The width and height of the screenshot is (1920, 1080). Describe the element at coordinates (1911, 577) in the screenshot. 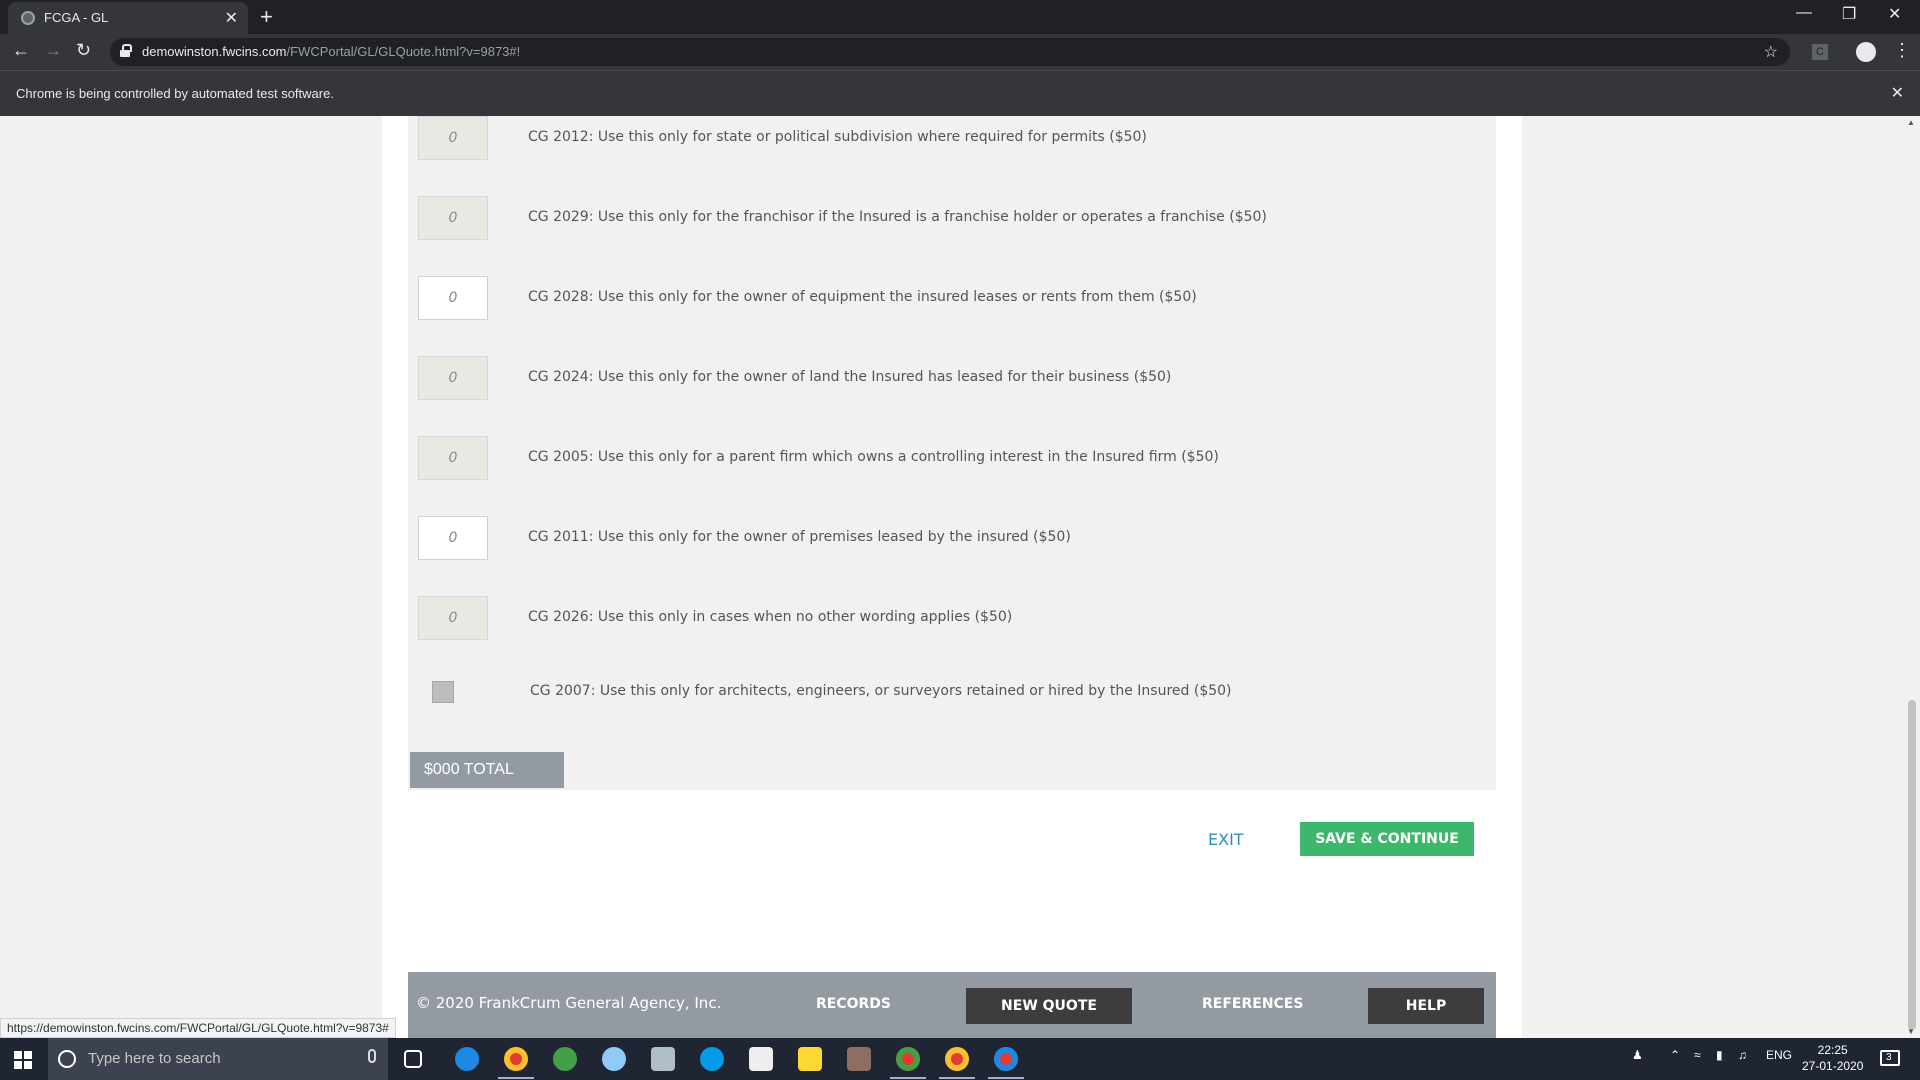

I see `vertical-scrollbar: ▲ ▼` at that location.